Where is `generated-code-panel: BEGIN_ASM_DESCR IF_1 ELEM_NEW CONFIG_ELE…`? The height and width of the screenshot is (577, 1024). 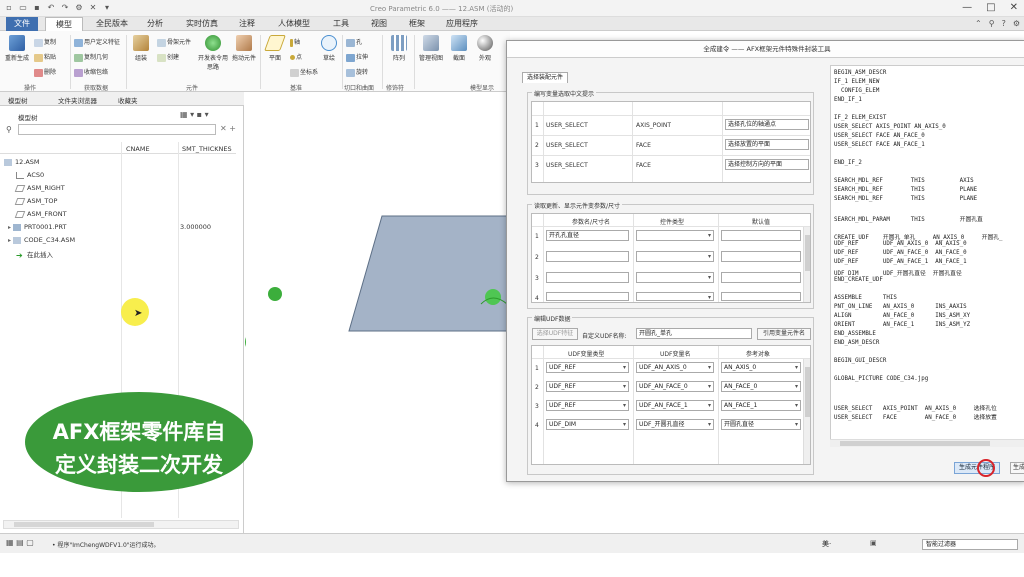 generated-code-panel: BEGIN_ASM_DESCR IF_1 ELEM_NEW CONFIG_ELE… is located at coordinates (927, 254).